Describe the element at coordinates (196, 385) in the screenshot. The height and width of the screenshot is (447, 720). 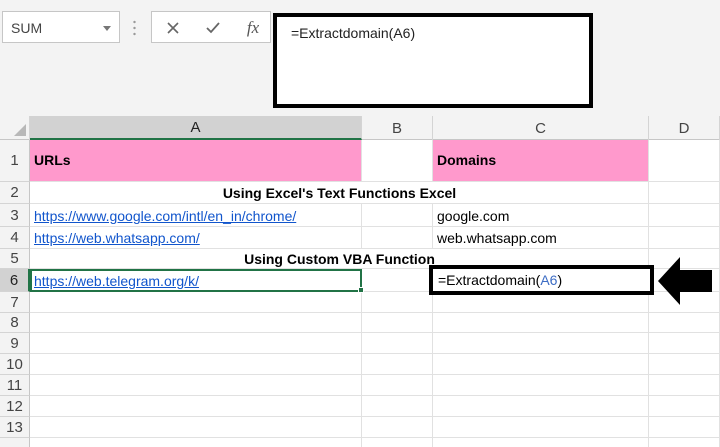
I see `cell-a11` at that location.